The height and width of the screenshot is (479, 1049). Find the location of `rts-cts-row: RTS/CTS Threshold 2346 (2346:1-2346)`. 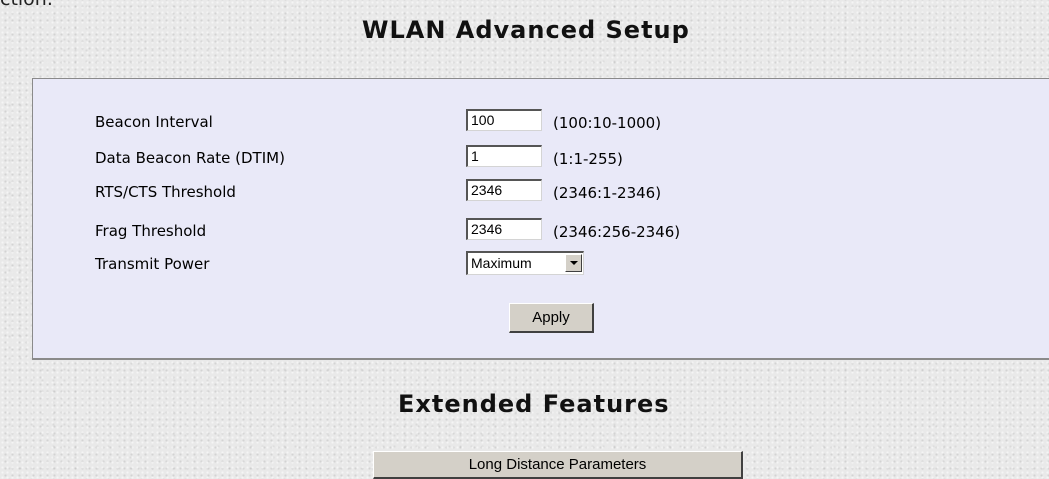

rts-cts-row: RTS/CTS Threshold 2346 (2346:1-2346) is located at coordinates (541, 192).